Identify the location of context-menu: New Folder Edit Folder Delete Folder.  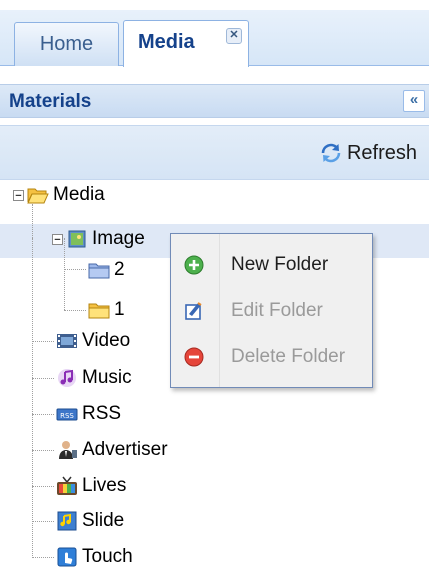
(271, 310).